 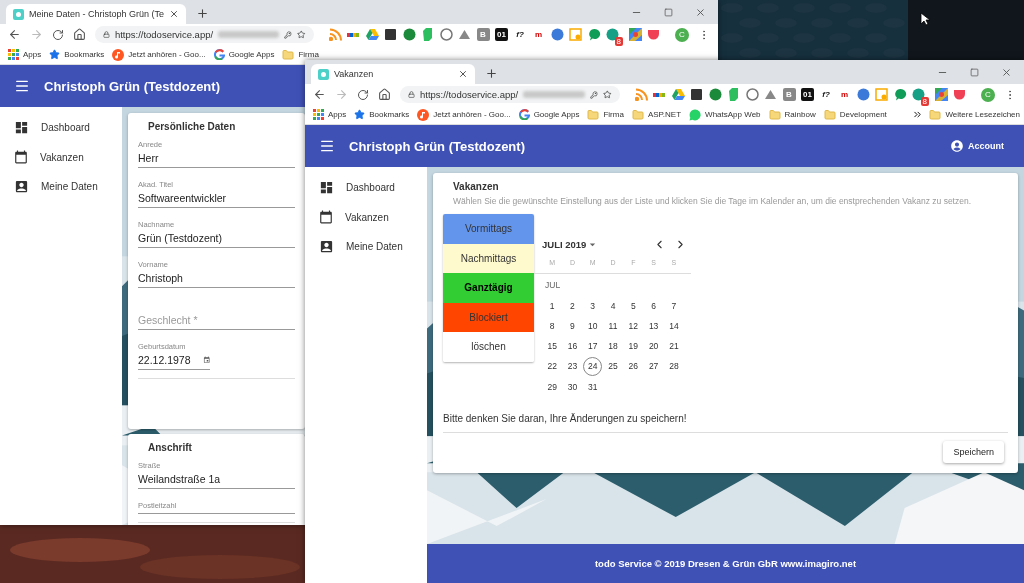 What do you see at coordinates (674, 366) in the screenshot?
I see `calendar-day: 28` at bounding box center [674, 366].